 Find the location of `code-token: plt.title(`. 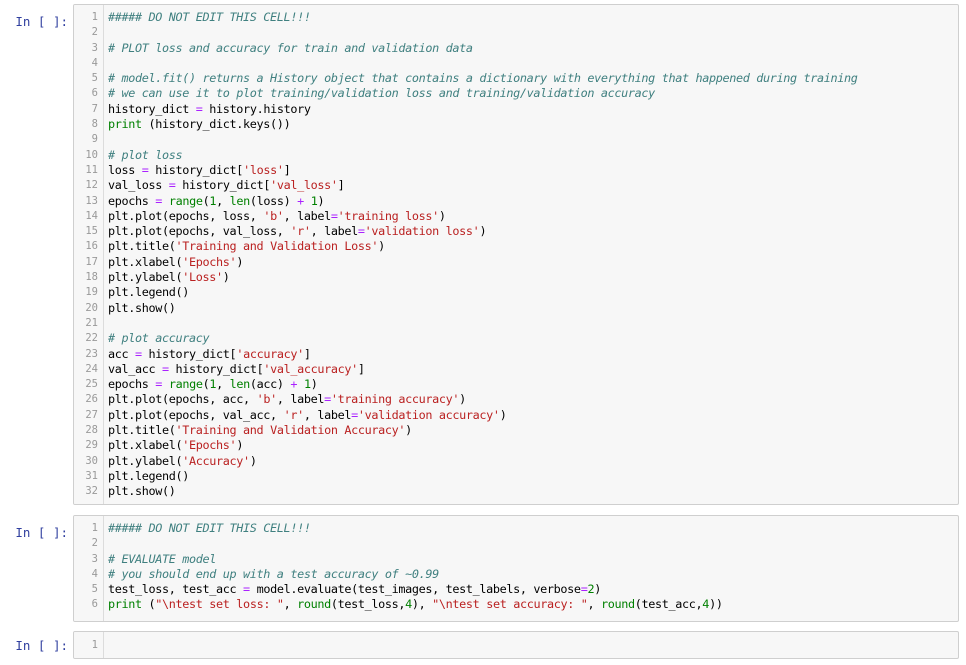

code-token: plt.title( is located at coordinates (142, 246).